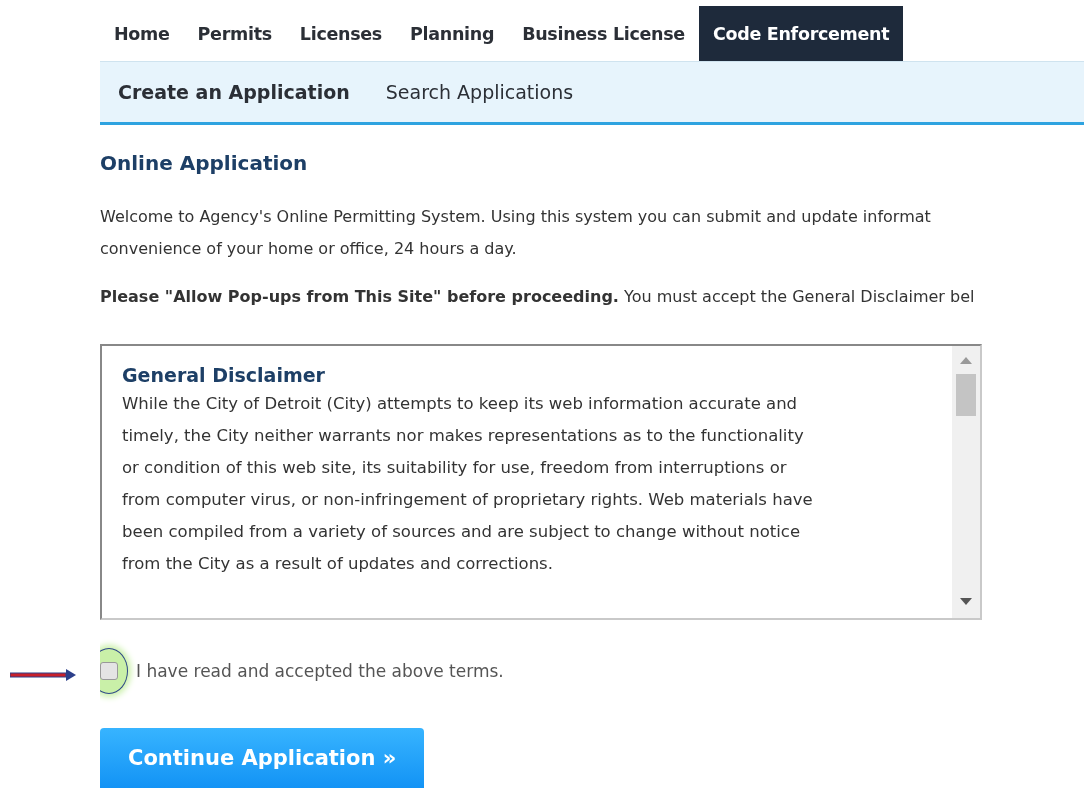 Image resolution: width=1084 pixels, height=800 pixels. Describe the element at coordinates (479, 92) in the screenshot. I see `sub-nav-tab: Search Applications` at that location.